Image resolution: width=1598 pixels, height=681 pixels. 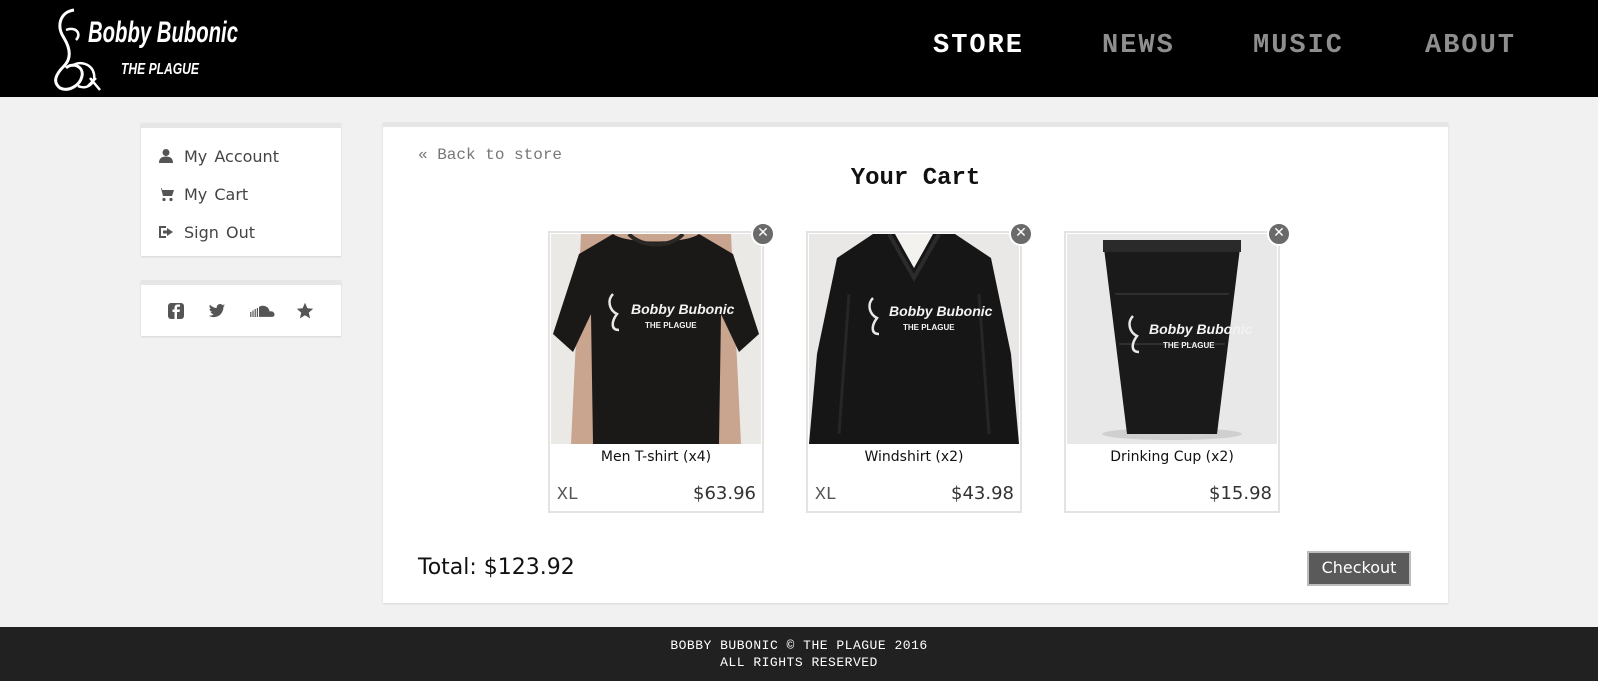 I want to click on social-links, so click(x=241, y=308).